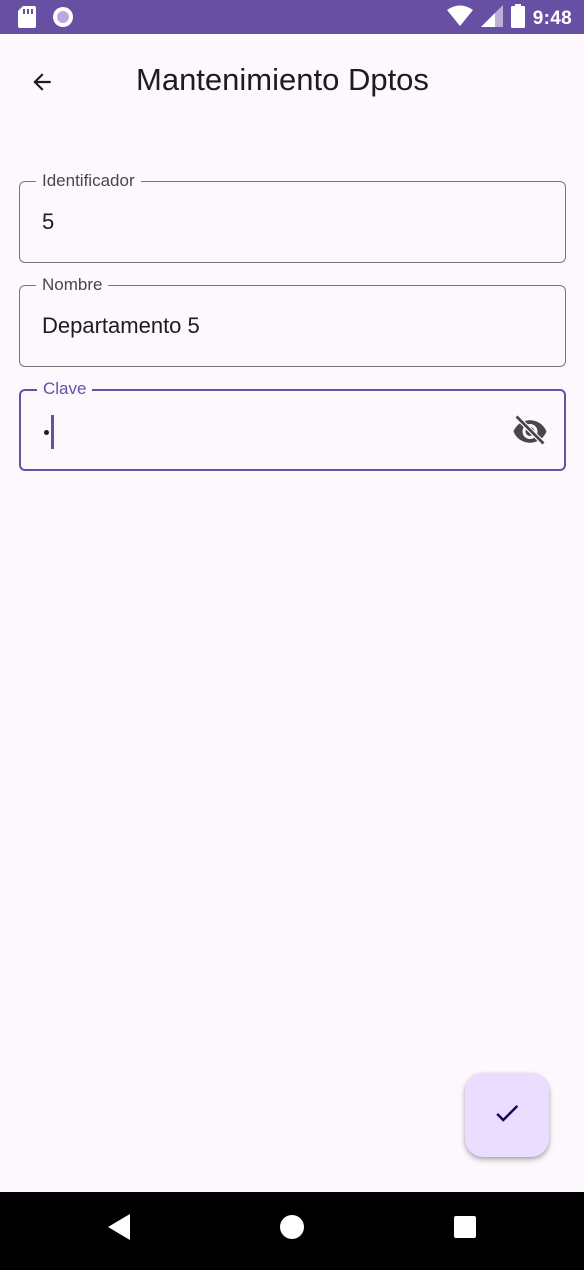  I want to click on clave-label: Clave, so click(65, 389).